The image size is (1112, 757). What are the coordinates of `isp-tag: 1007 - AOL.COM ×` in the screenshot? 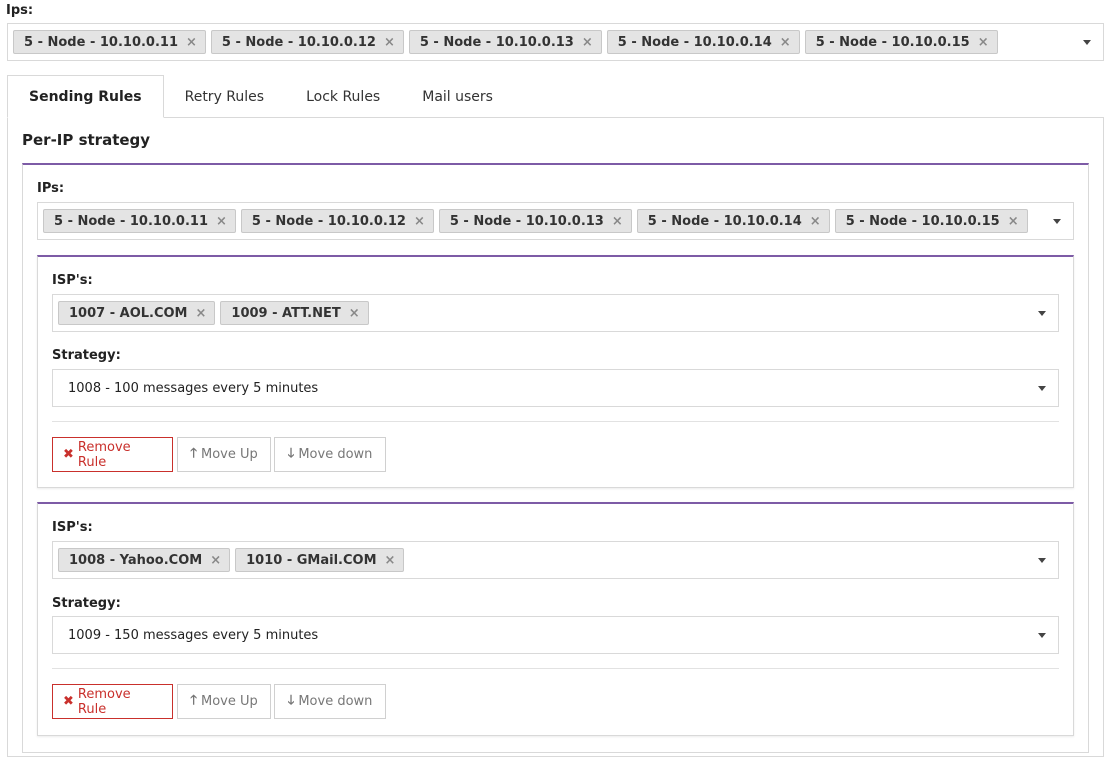 It's located at (137, 313).